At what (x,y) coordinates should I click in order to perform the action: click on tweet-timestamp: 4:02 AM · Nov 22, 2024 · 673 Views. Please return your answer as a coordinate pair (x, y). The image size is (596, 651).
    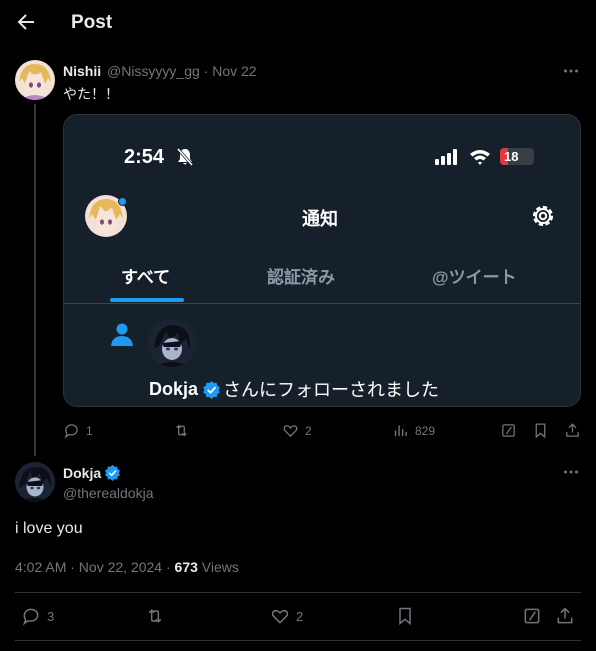
    Looking at the image, I should click on (127, 567).